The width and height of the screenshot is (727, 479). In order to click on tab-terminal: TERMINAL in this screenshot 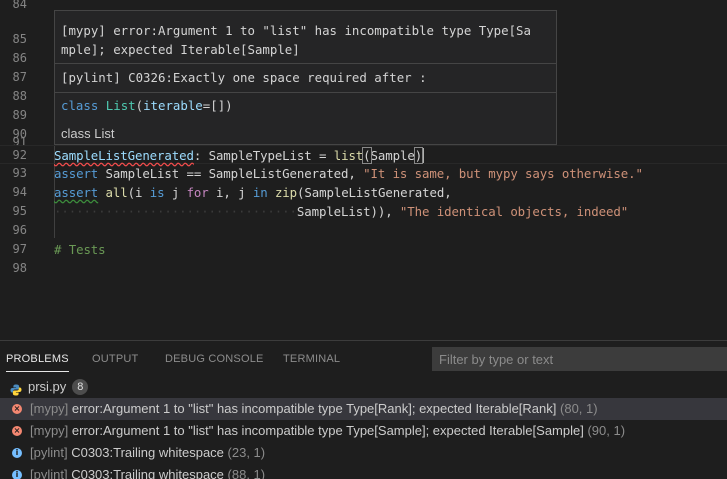, I will do `click(311, 359)`.